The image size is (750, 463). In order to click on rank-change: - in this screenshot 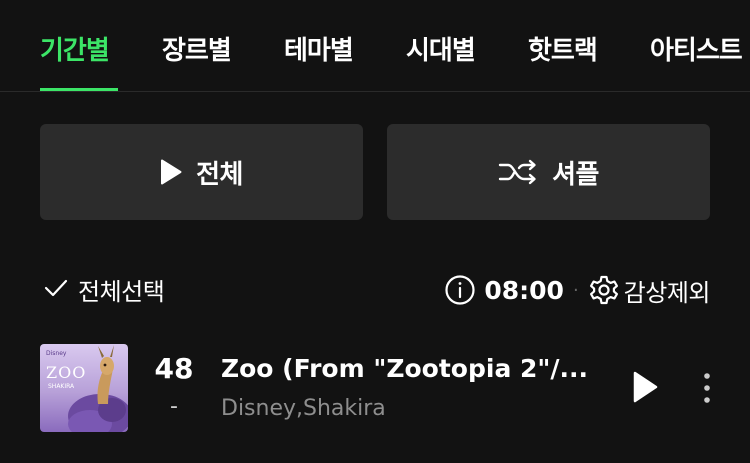, I will do `click(174, 406)`.